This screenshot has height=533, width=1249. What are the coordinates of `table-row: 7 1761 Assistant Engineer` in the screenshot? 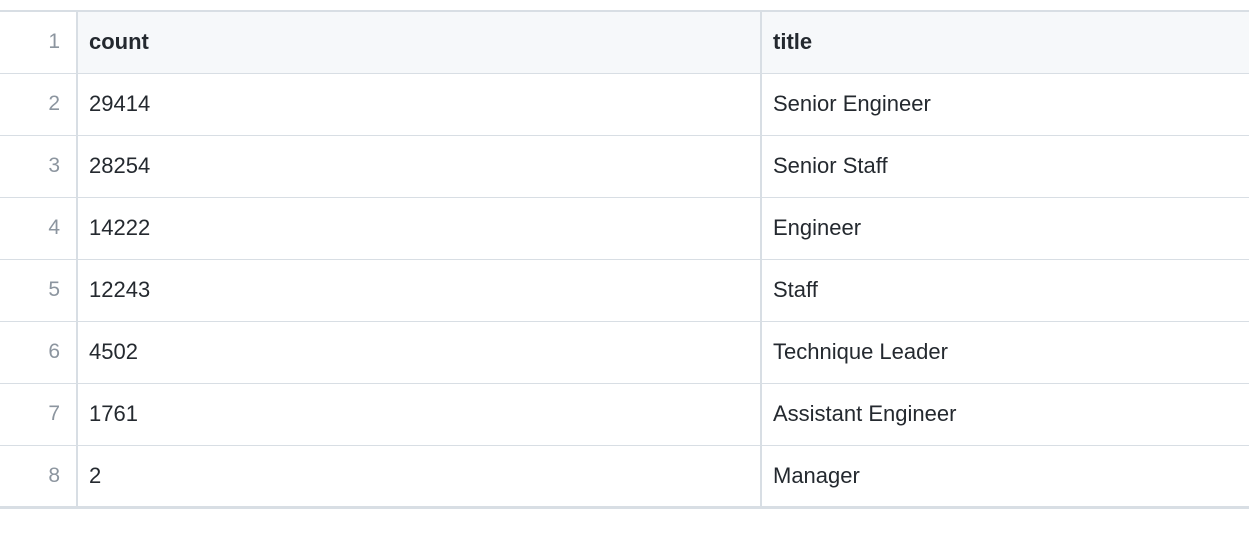 It's located at (624, 413).